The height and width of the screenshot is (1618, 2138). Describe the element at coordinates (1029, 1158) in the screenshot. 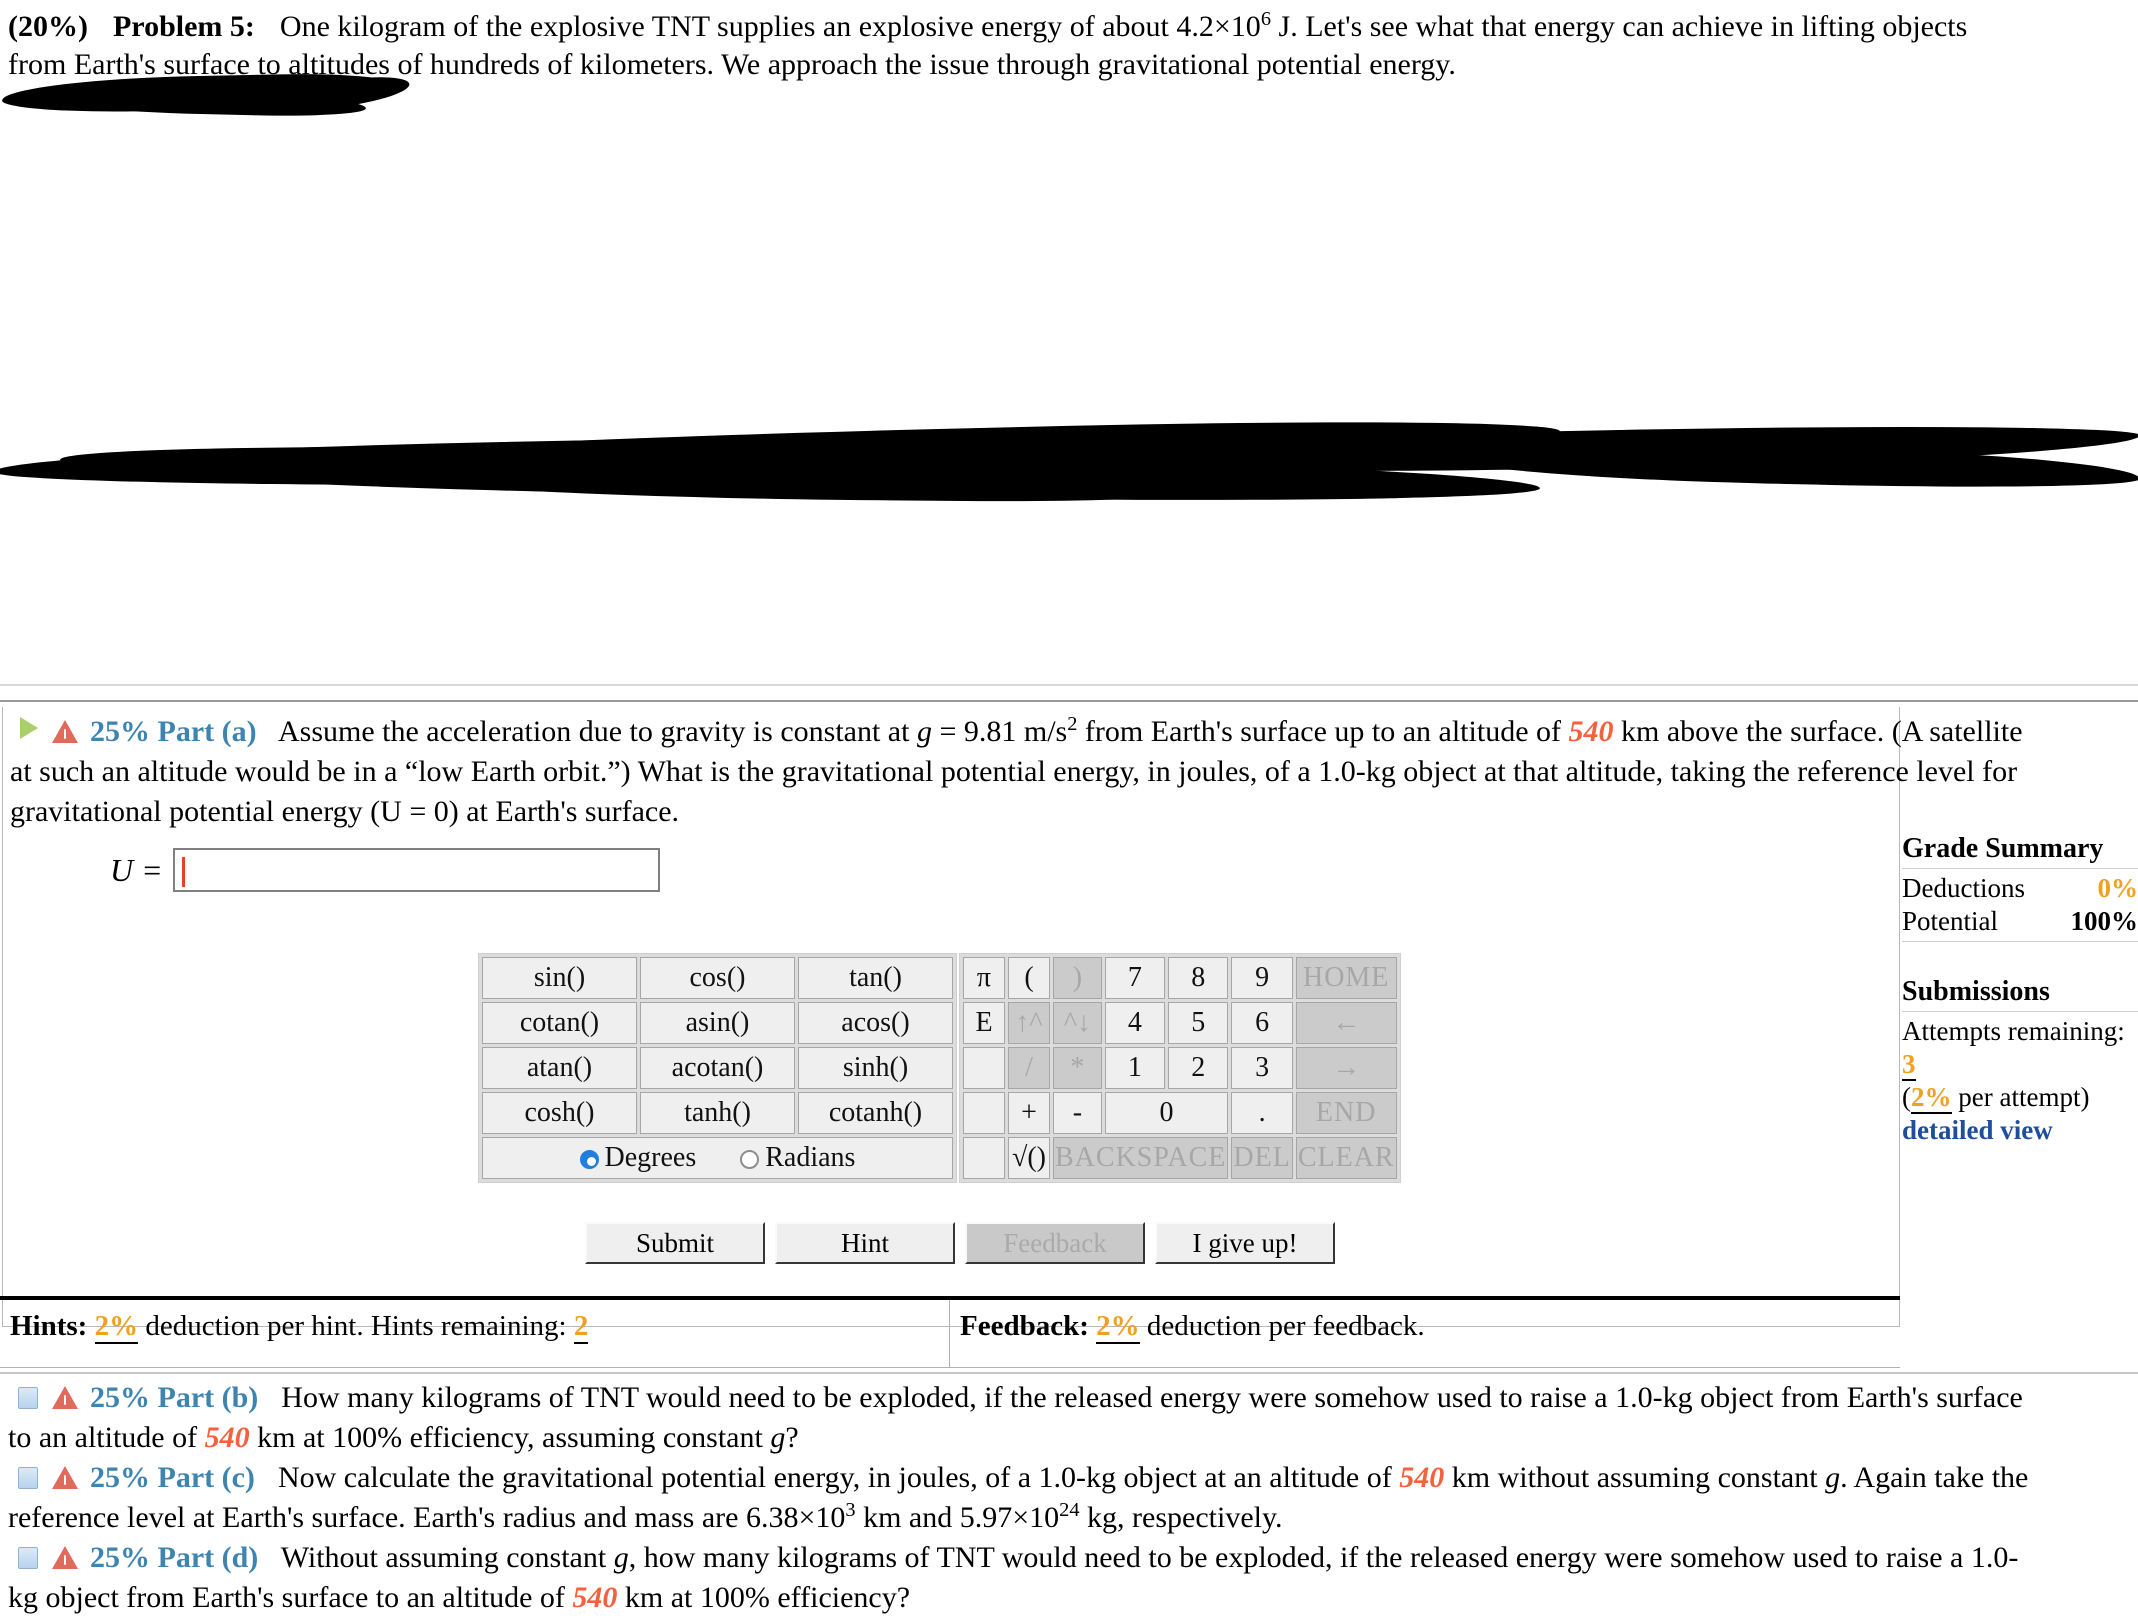

I see `calc-key-sqrt: √()` at that location.